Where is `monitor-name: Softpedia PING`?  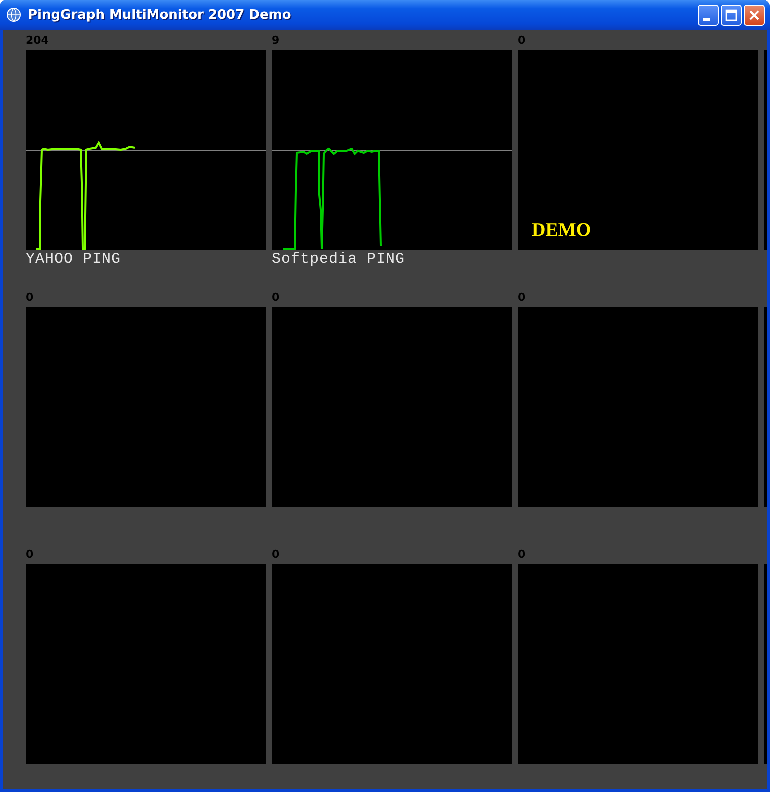 monitor-name: Softpedia PING is located at coordinates (339, 259).